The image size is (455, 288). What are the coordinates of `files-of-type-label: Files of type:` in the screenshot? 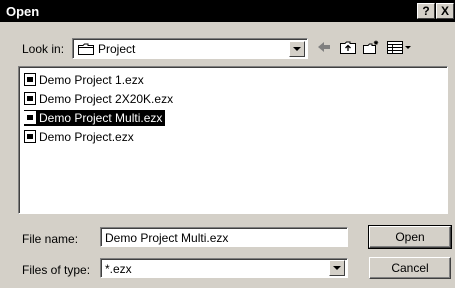 It's located at (56, 270).